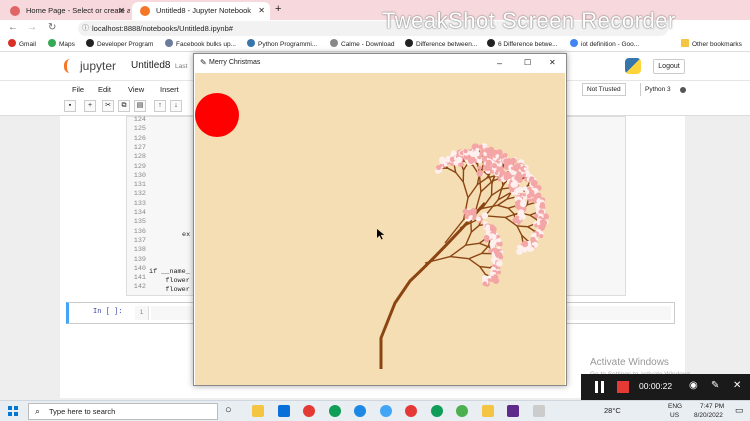 Image resolution: width=750 pixels, height=421 pixels. What do you see at coordinates (657, 89) in the screenshot?
I see `kernel-indicator: Python 3` at bounding box center [657, 89].